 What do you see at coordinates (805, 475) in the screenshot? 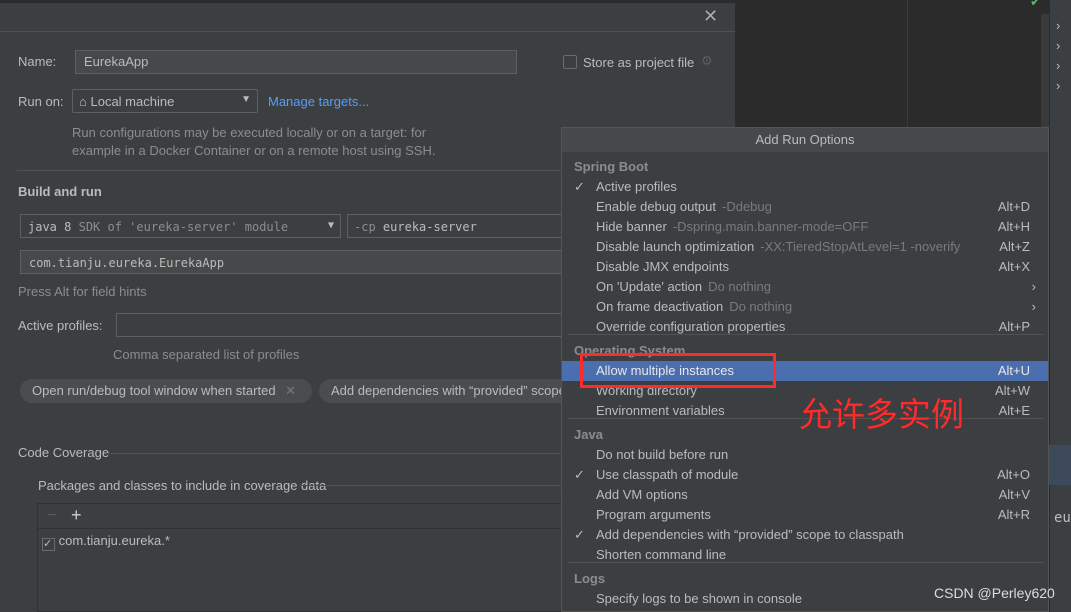
I see `menu-item: ✓ Use classpath of module Alt+O` at bounding box center [805, 475].